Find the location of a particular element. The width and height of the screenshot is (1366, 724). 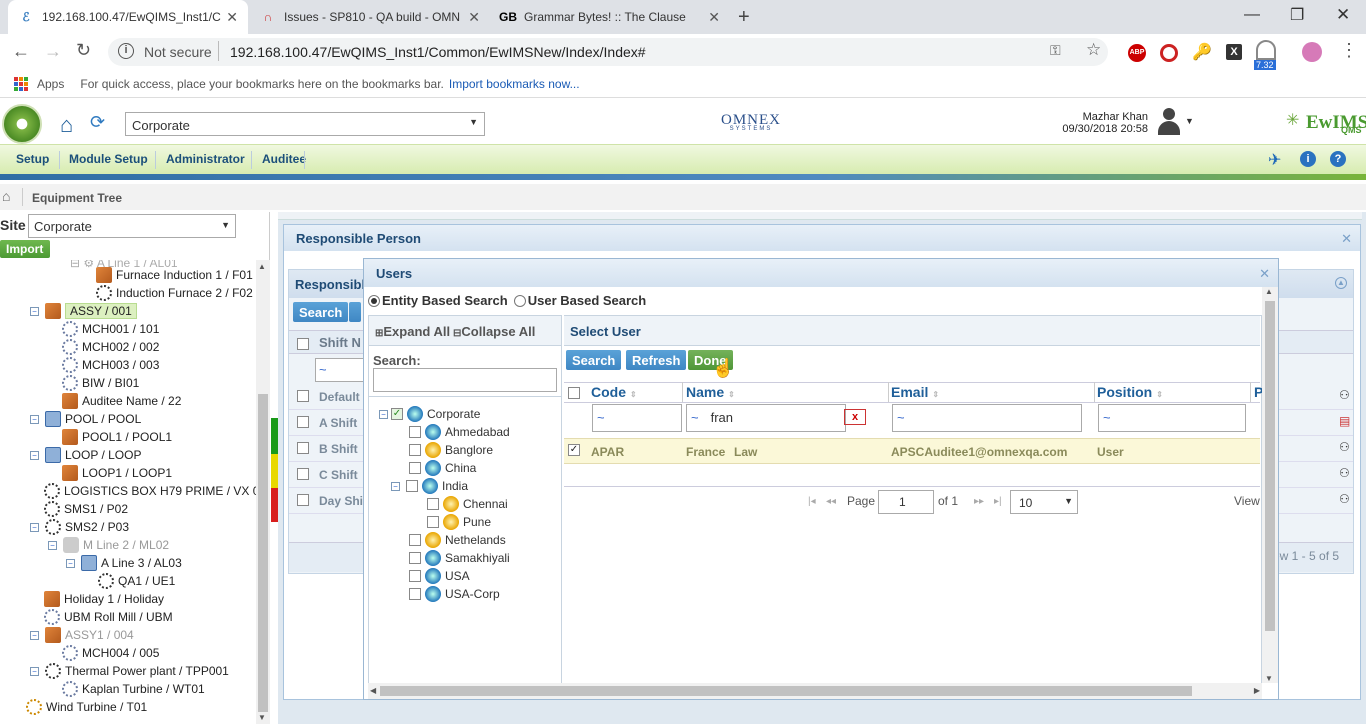

refresh-button: Refresh is located at coordinates (656, 360).